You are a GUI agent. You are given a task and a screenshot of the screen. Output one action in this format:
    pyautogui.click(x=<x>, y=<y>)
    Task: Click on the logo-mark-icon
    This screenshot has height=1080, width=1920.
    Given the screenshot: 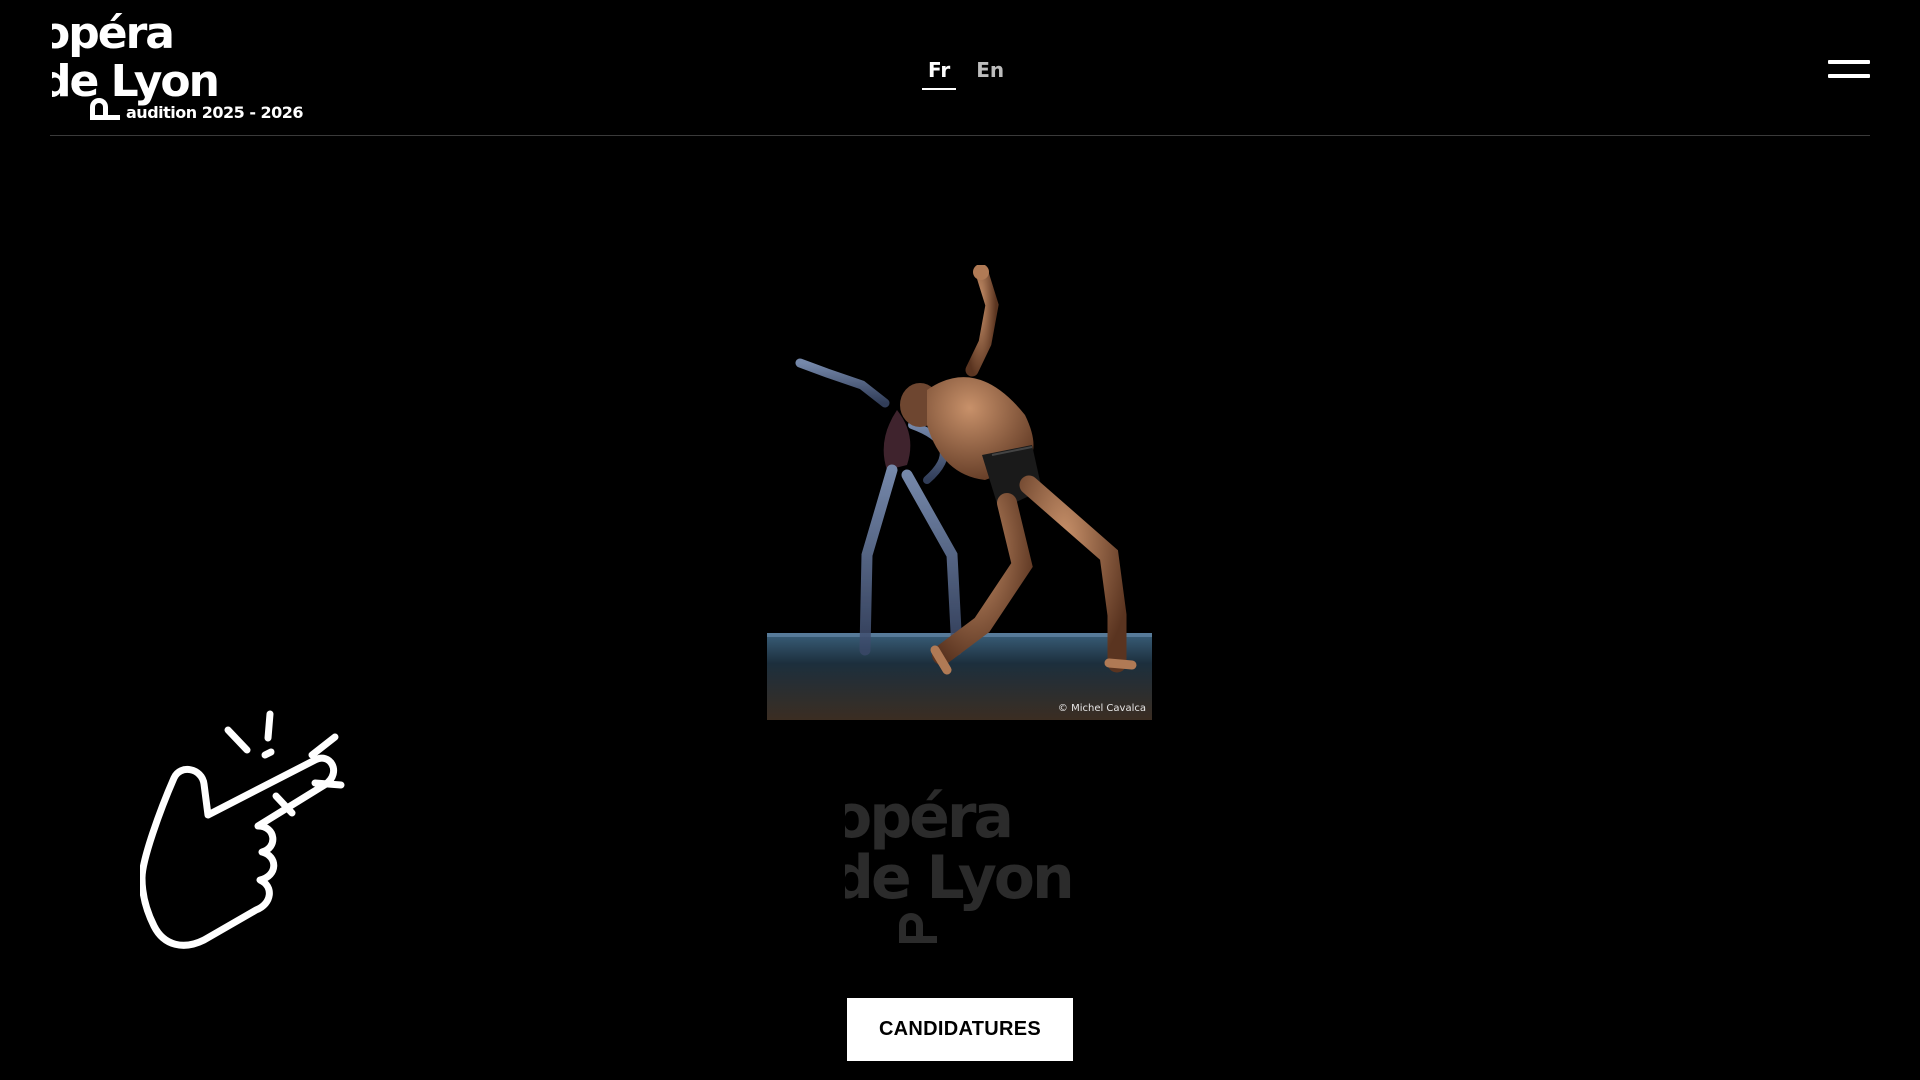 What is the action you would take?
    pyautogui.click(x=105, y=109)
    